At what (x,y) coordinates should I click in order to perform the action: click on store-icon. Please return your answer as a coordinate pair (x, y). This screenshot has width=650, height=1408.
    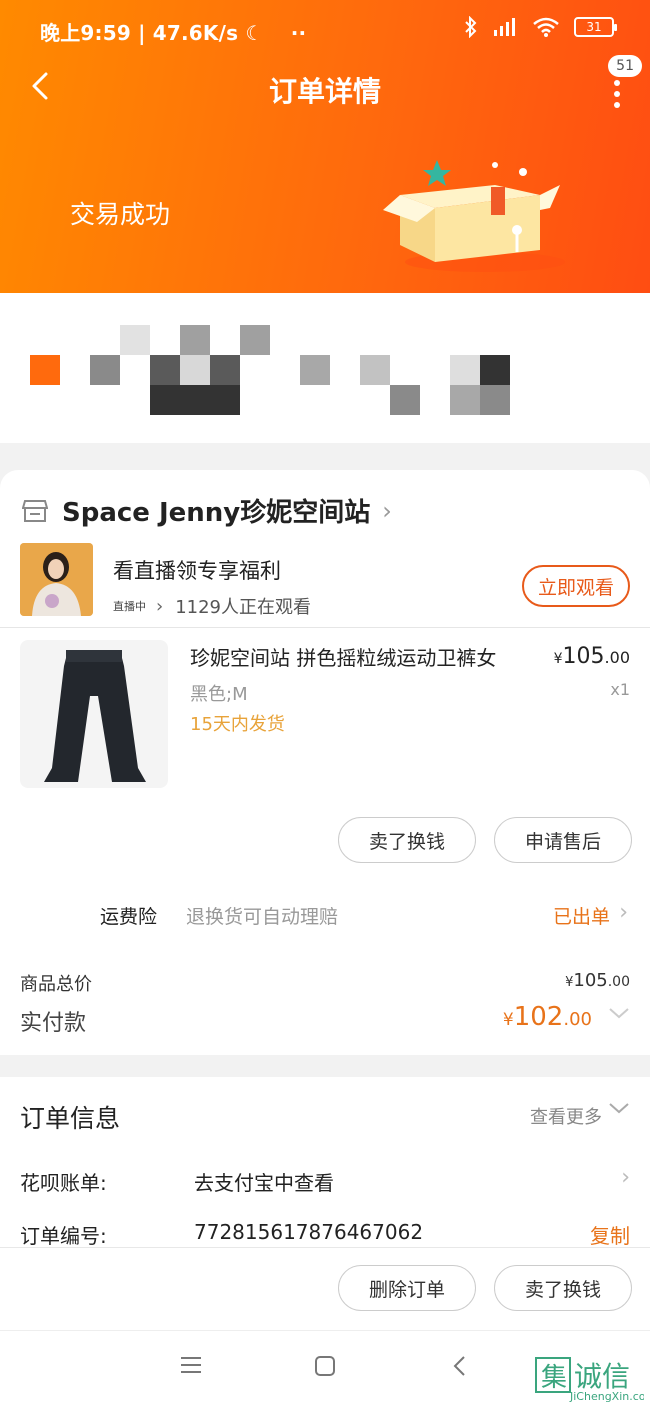
    Looking at the image, I should click on (35, 510).